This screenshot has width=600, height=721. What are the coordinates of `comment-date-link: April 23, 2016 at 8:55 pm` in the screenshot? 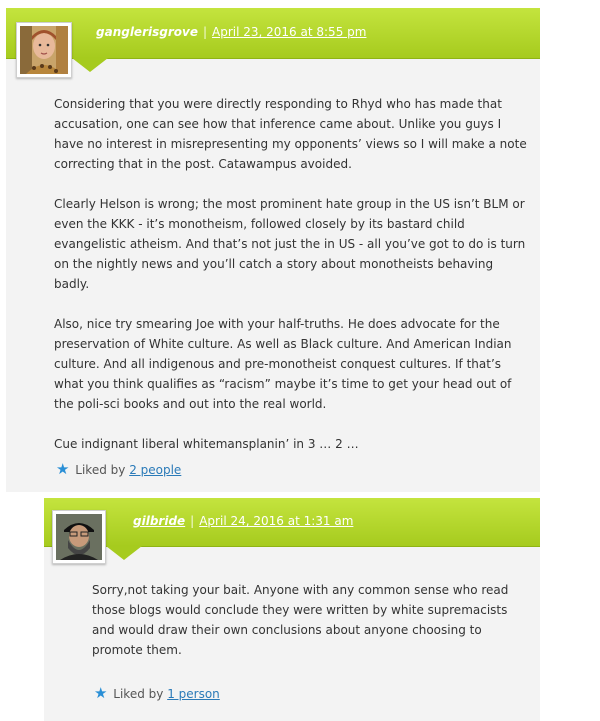 It's located at (289, 32).